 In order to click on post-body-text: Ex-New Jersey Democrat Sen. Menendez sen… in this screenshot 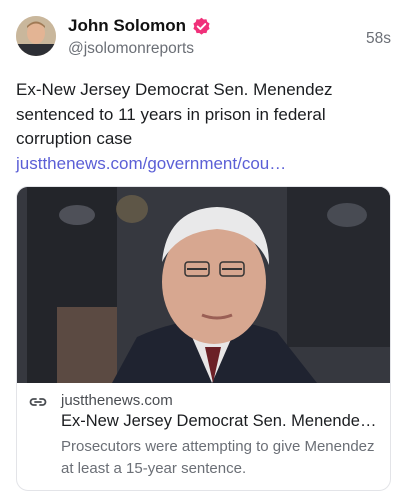, I will do `click(174, 114)`.